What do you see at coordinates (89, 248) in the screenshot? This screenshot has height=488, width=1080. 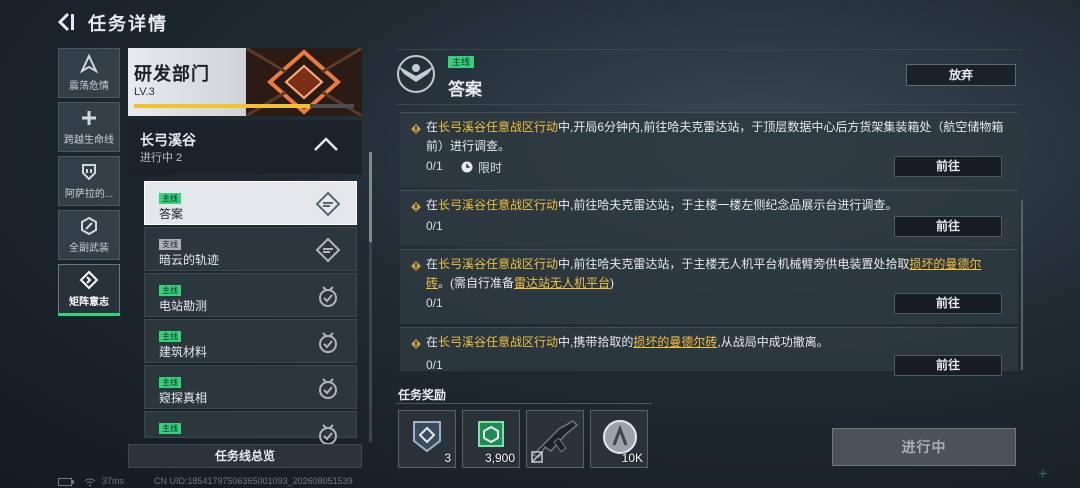 I see `tab-label: 全副武装` at bounding box center [89, 248].